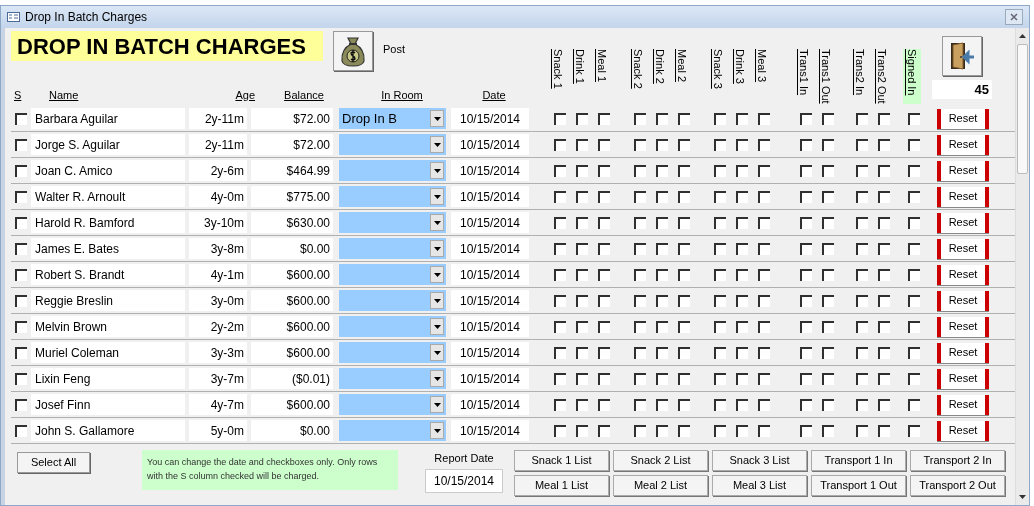 The height and width of the screenshot is (506, 1034). I want to click on list-button: Meal 1 List, so click(561, 485).